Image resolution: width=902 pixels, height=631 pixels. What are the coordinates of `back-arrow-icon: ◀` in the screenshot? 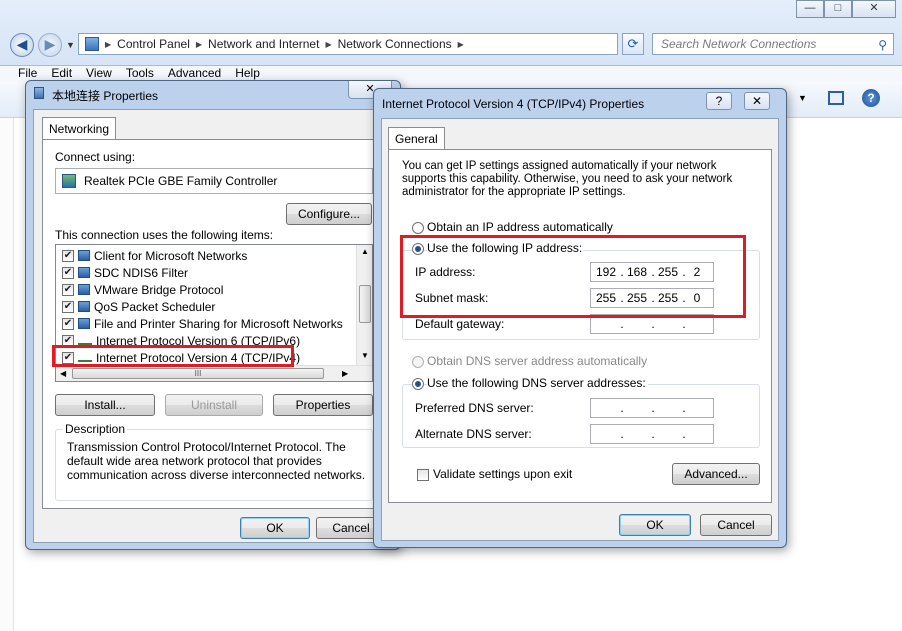 It's located at (22, 44).